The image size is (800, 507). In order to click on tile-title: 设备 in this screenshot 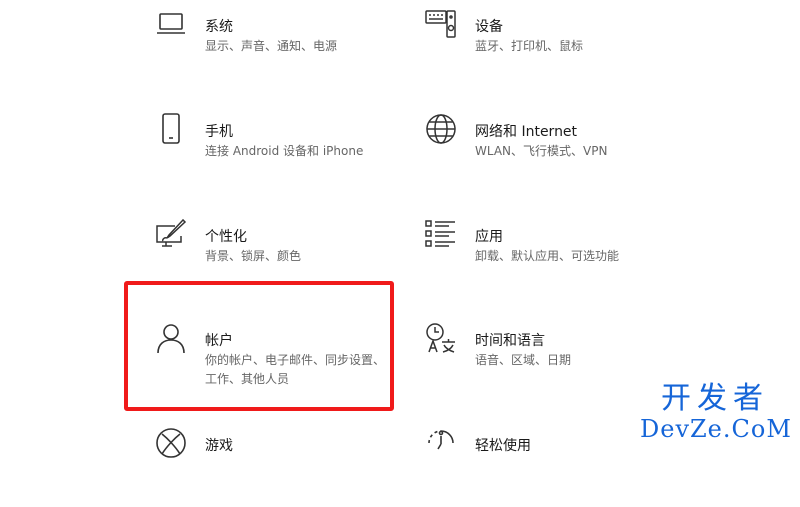, I will do `click(489, 27)`.